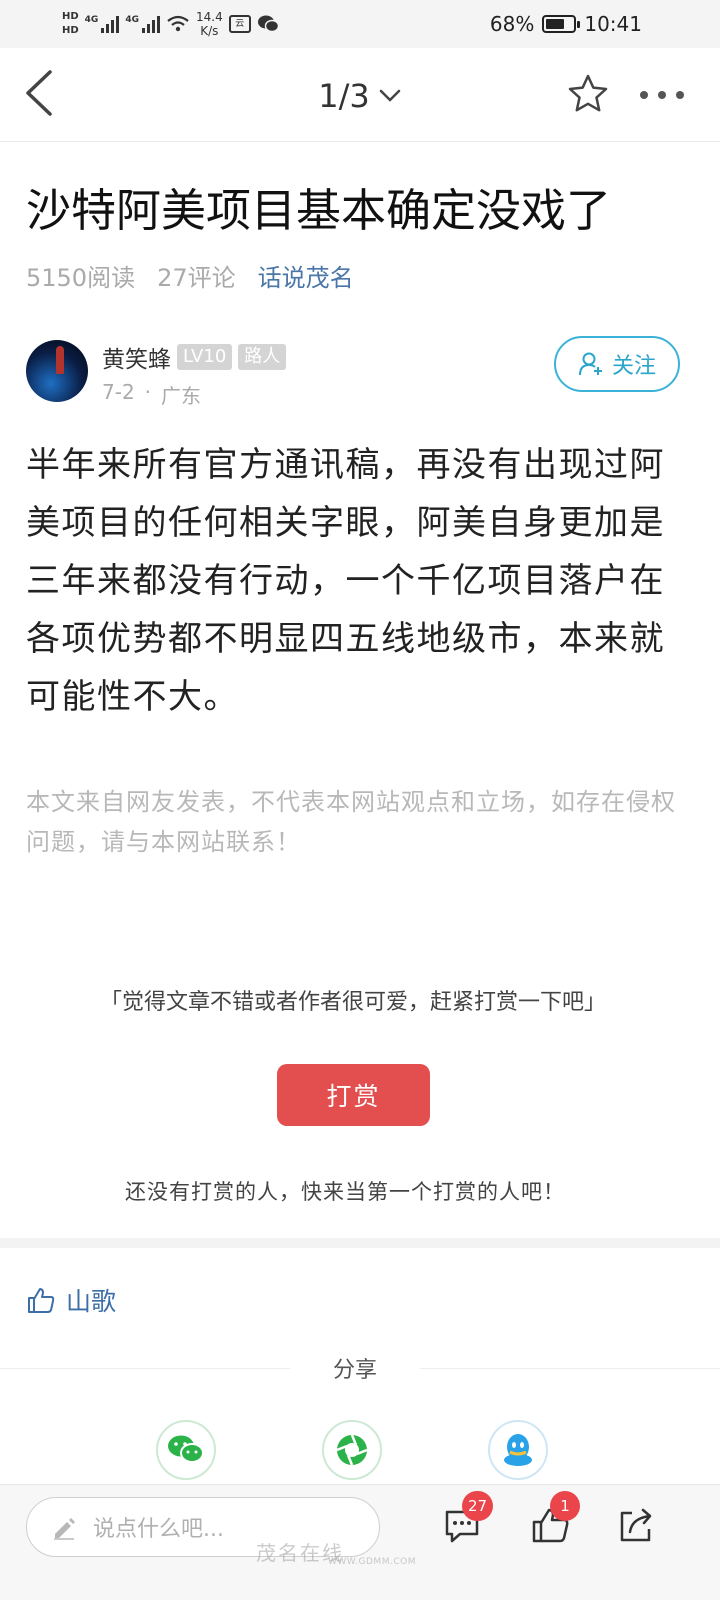 The image size is (720, 1600). I want to click on status-bar: HD HD 4G 4G 14.4 K/s 云 68% 10:41, so click(360, 24).